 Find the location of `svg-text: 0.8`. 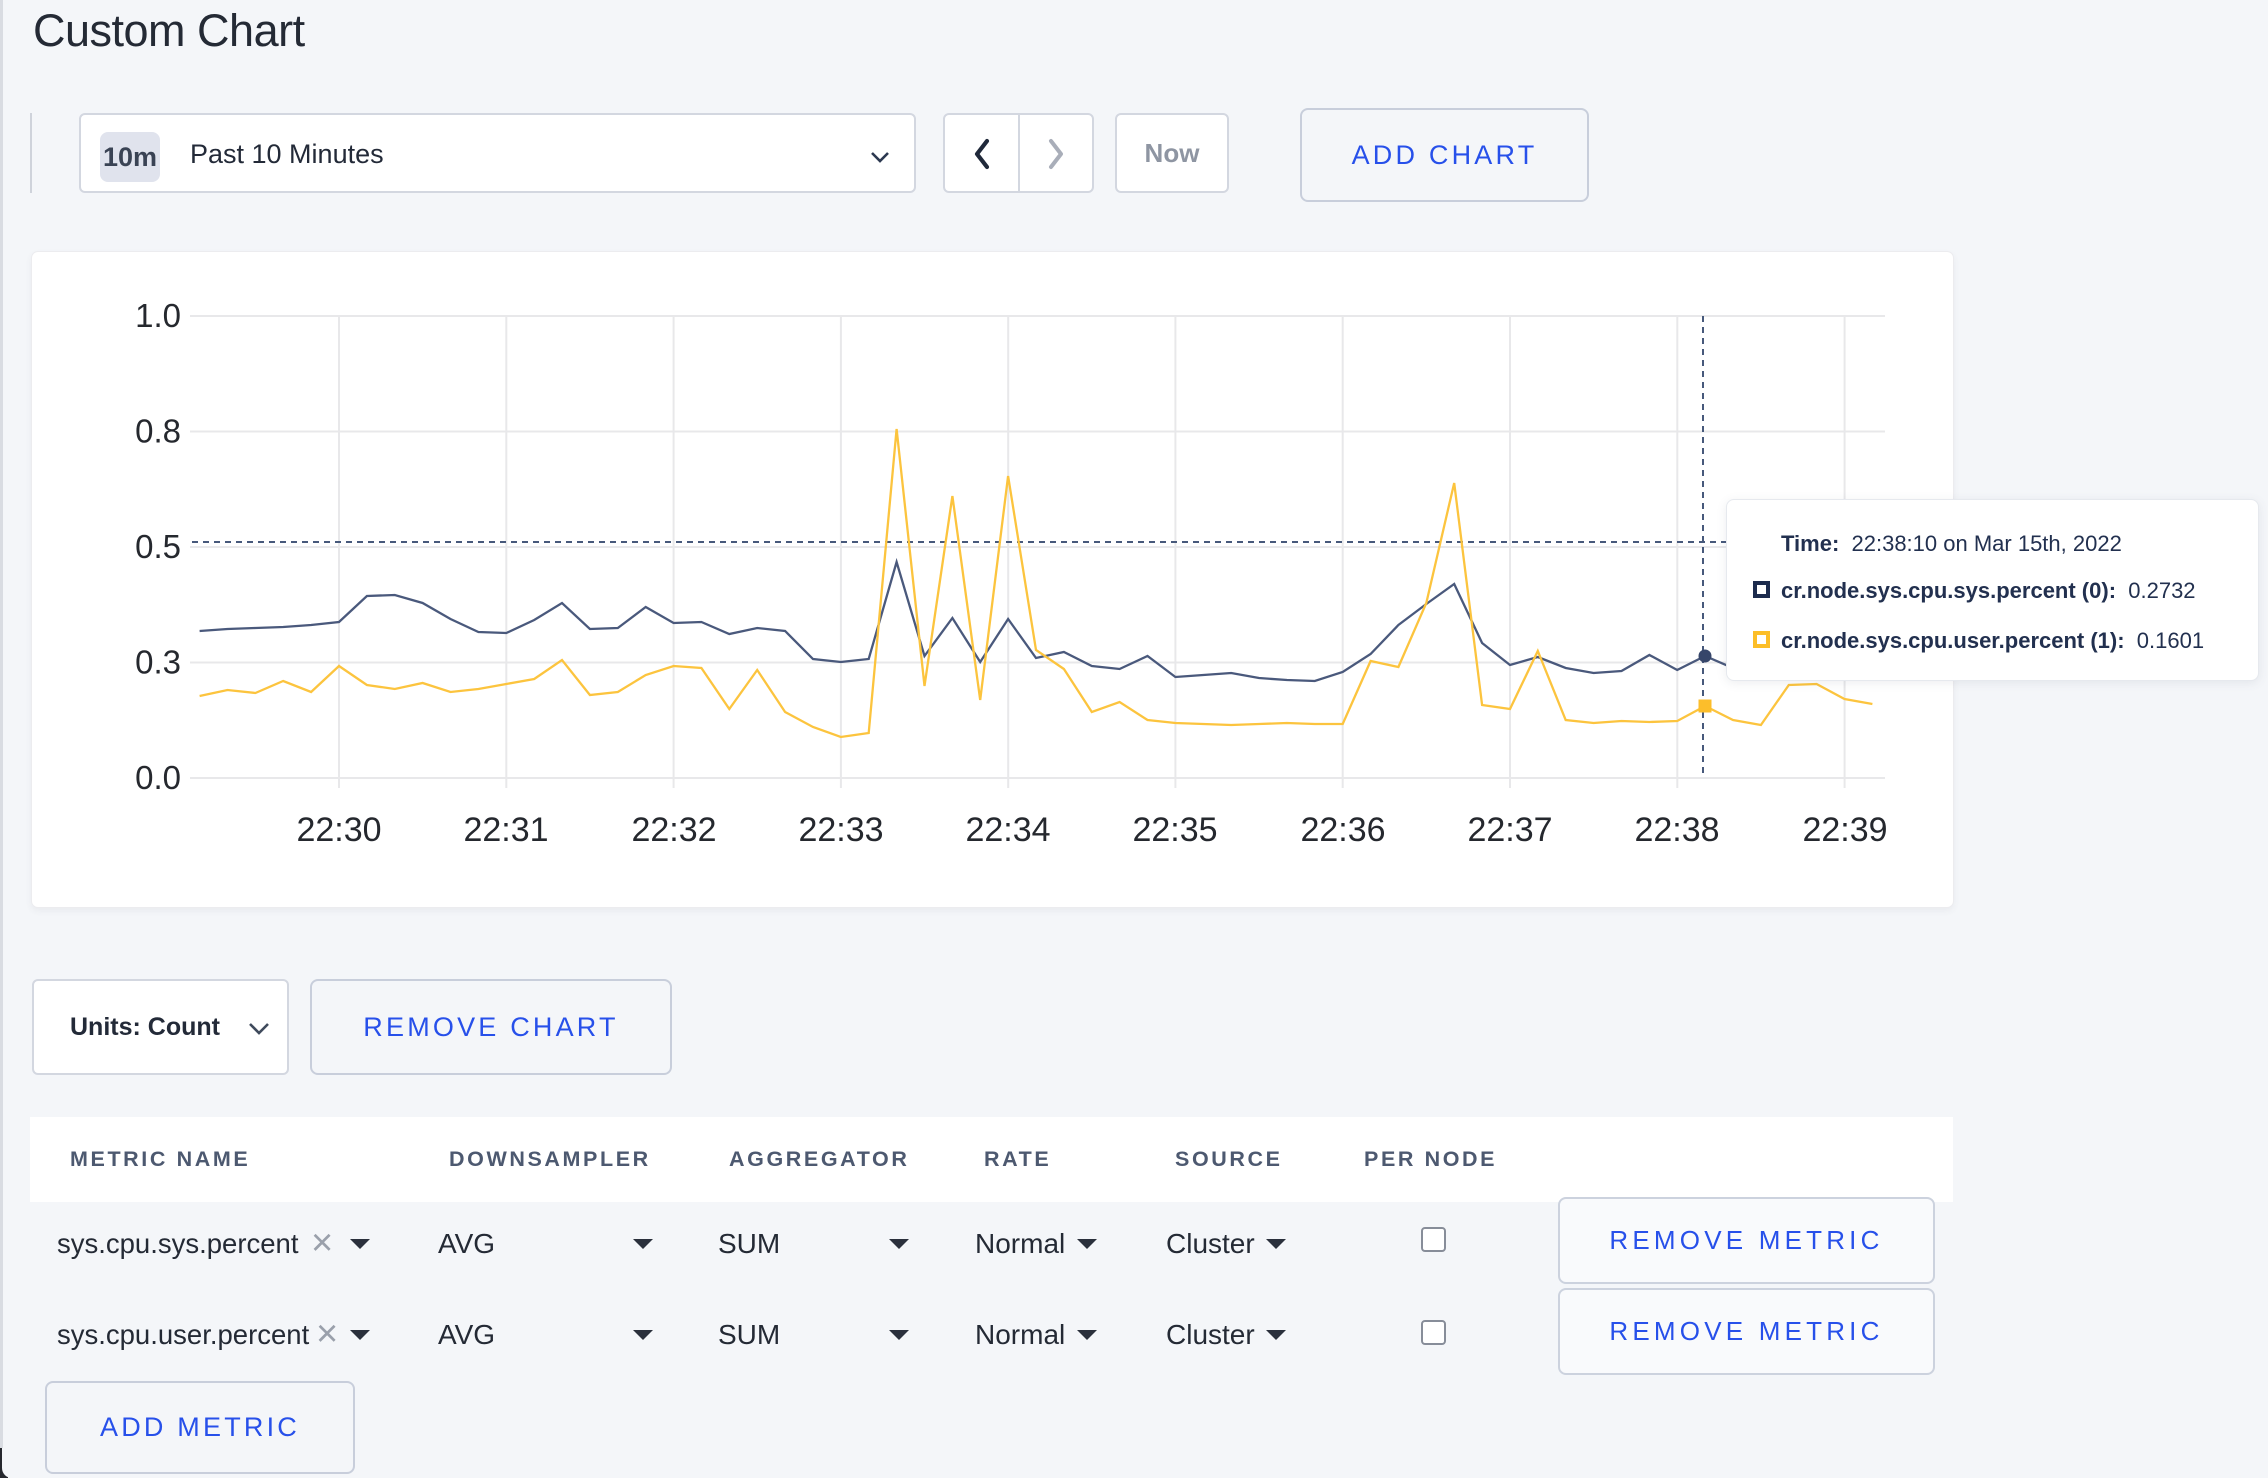

svg-text: 0.8 is located at coordinates (158, 431).